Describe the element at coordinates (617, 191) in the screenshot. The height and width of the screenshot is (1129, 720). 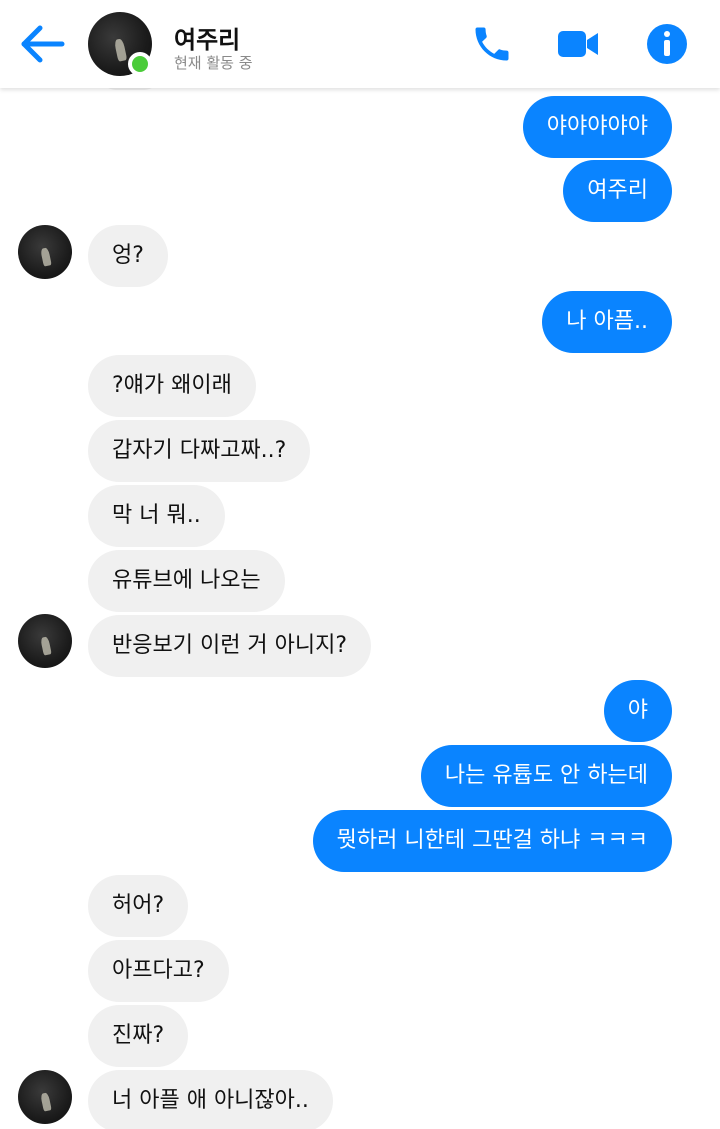
I see `sent-message: 여주리` at that location.